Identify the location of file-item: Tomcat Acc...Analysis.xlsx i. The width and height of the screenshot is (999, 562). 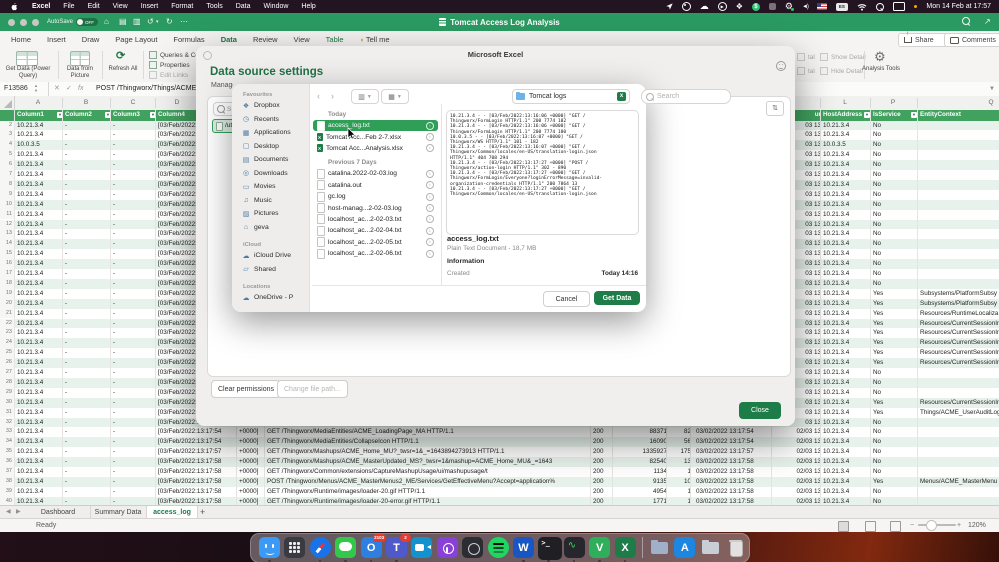
(375, 148).